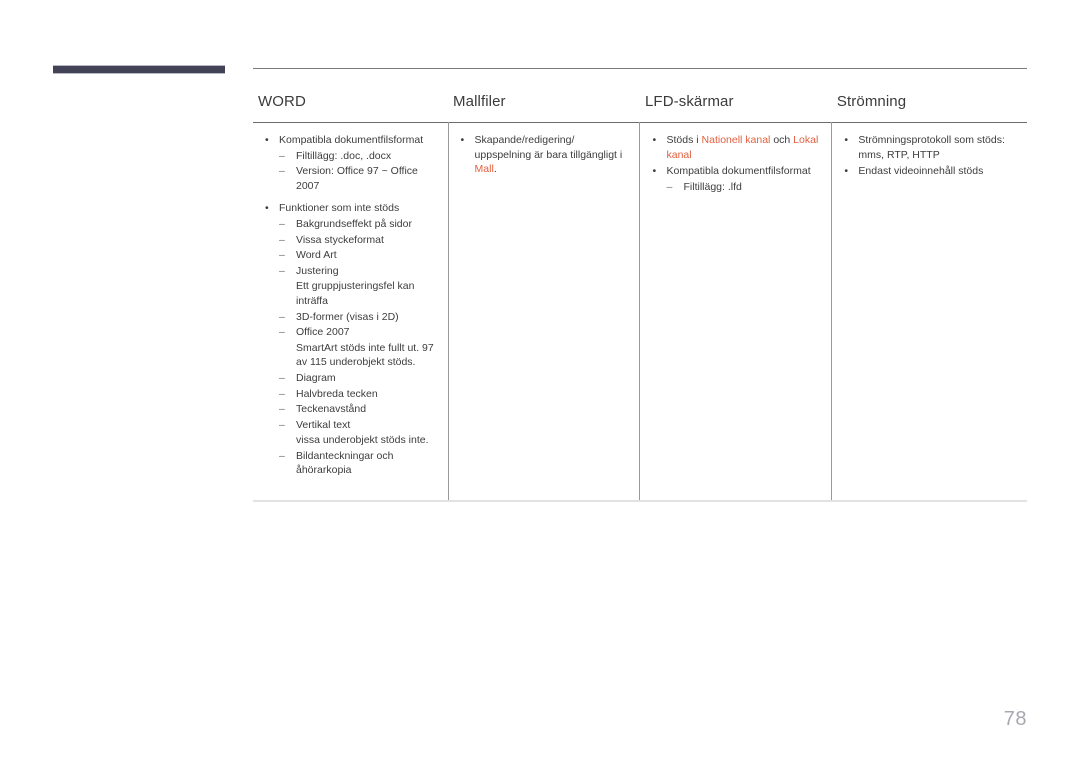 The height and width of the screenshot is (763, 1080). Describe the element at coordinates (359, 378) in the screenshot. I see `sub-list-item: Diagram` at that location.